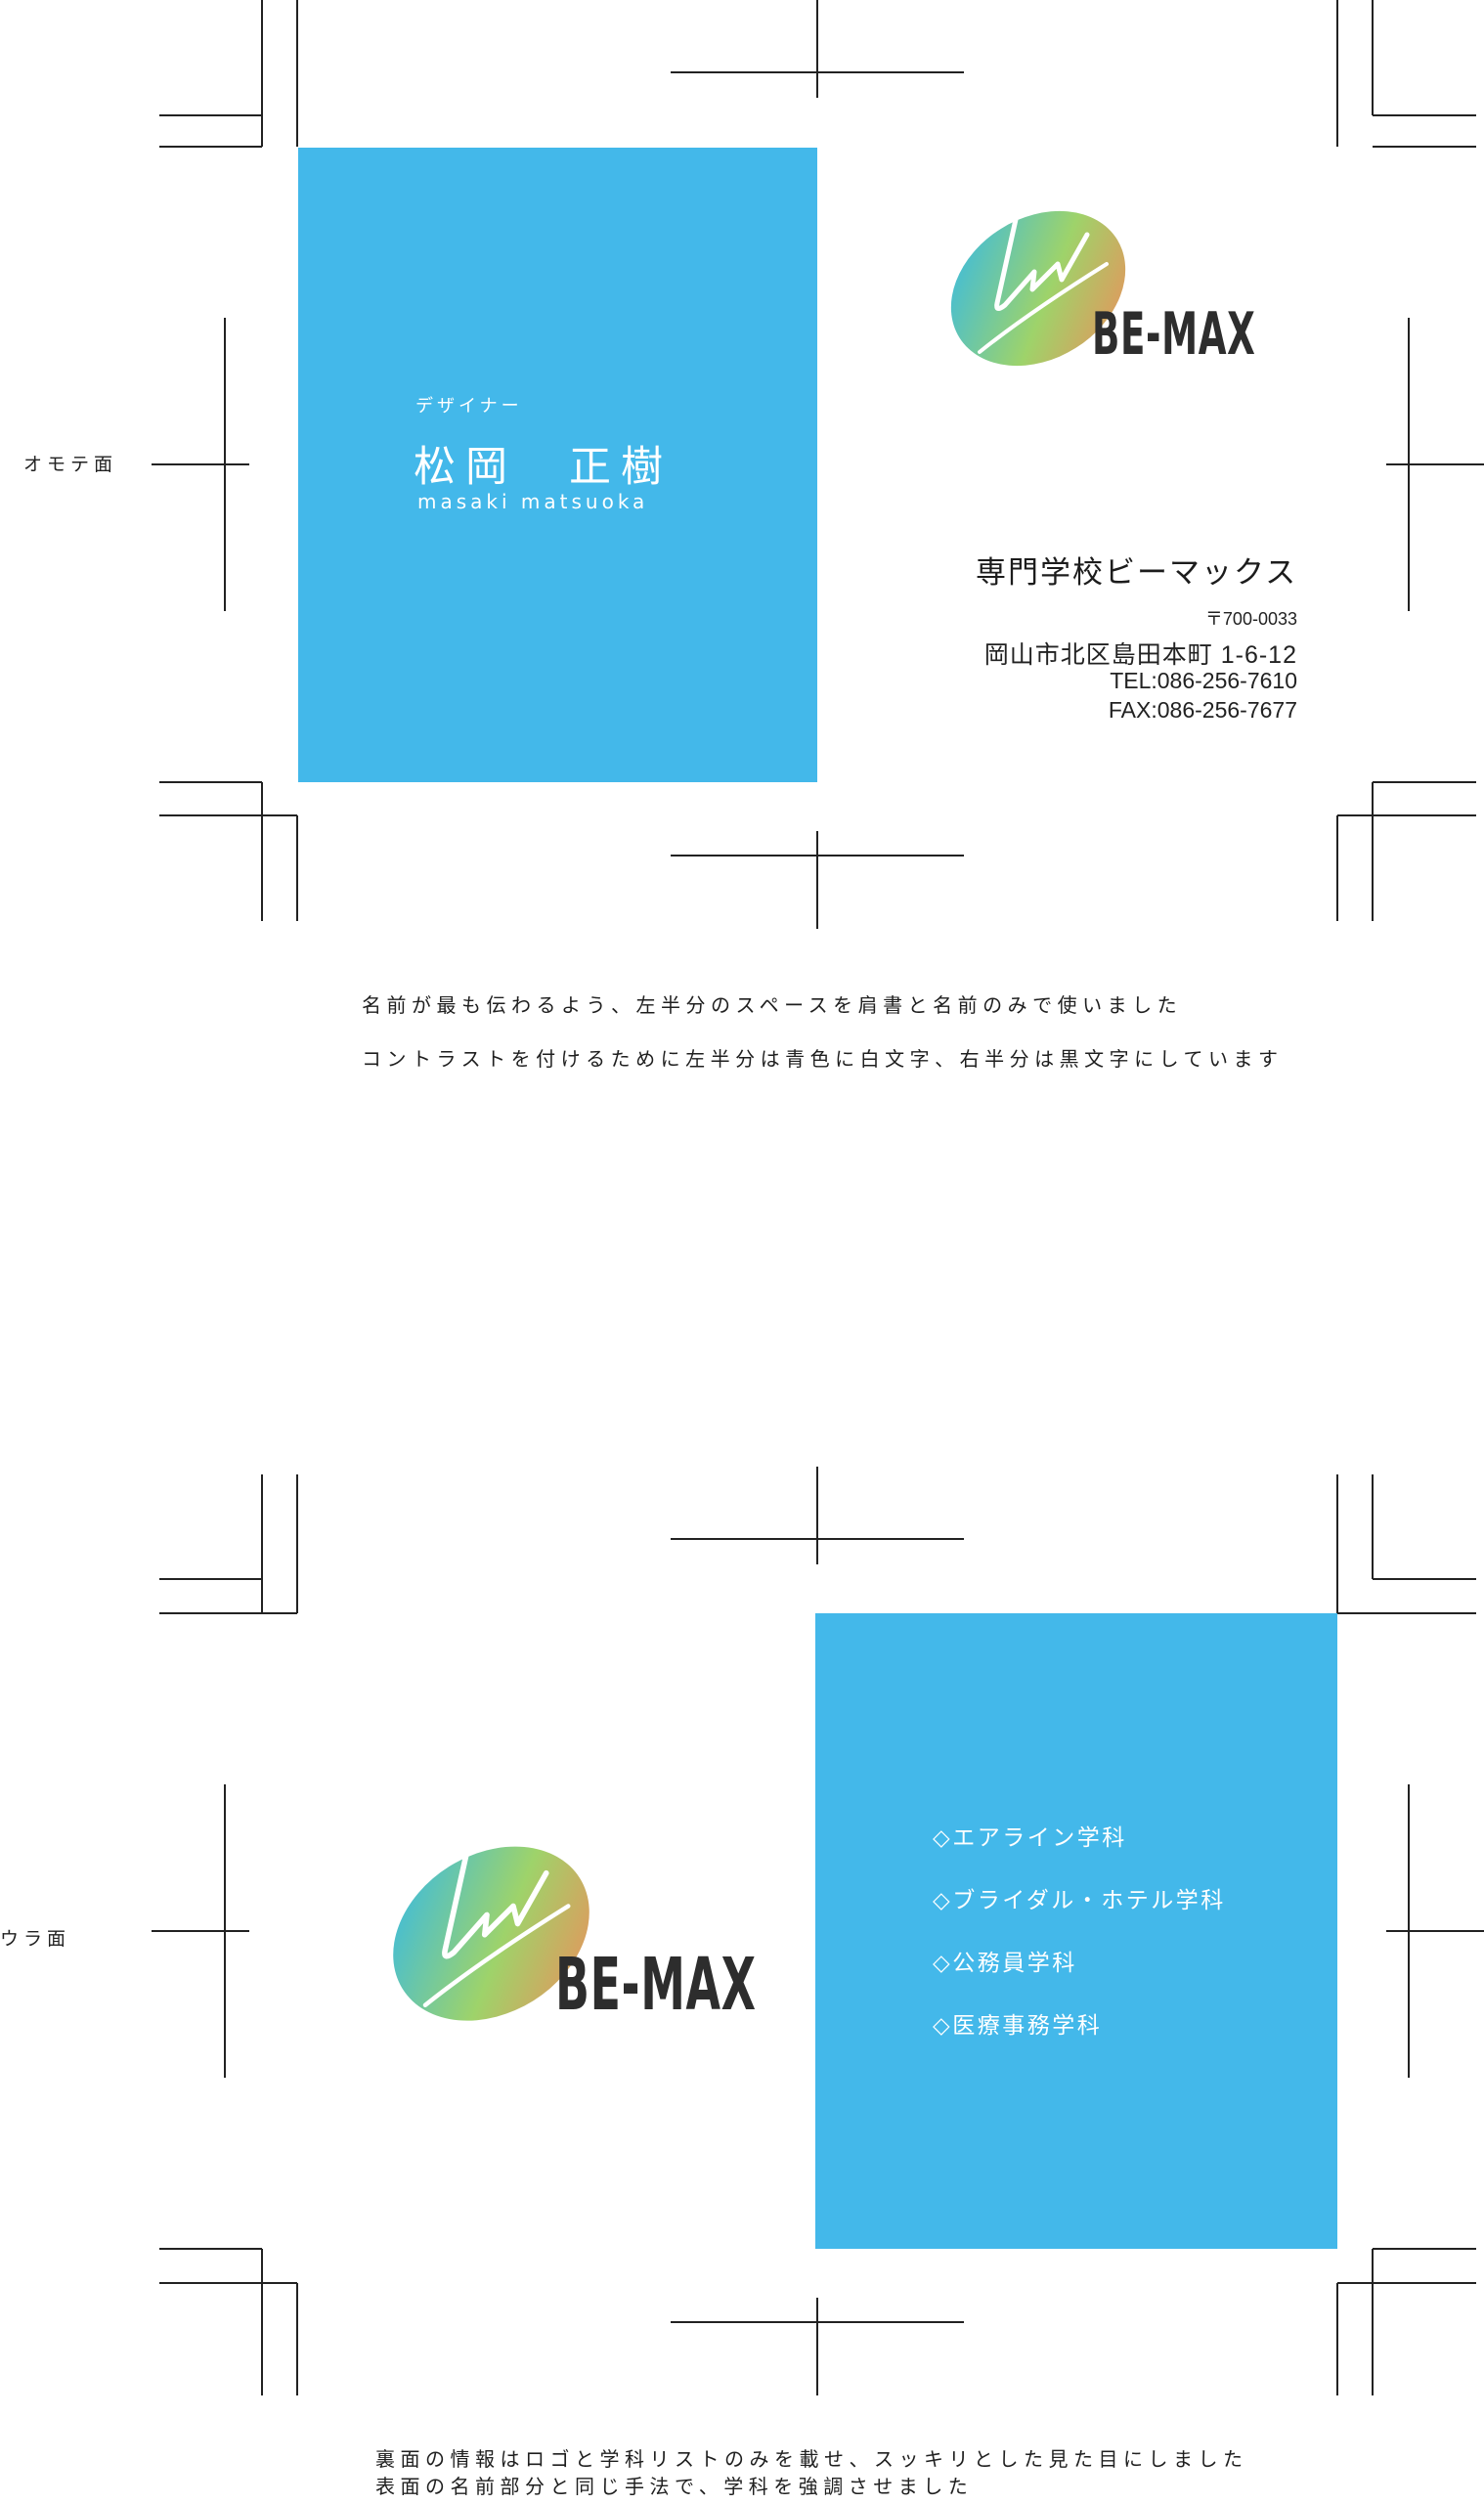  Describe the element at coordinates (1202, 710) in the screenshot. I see `fax-number: FAX:086-256-7677` at that location.